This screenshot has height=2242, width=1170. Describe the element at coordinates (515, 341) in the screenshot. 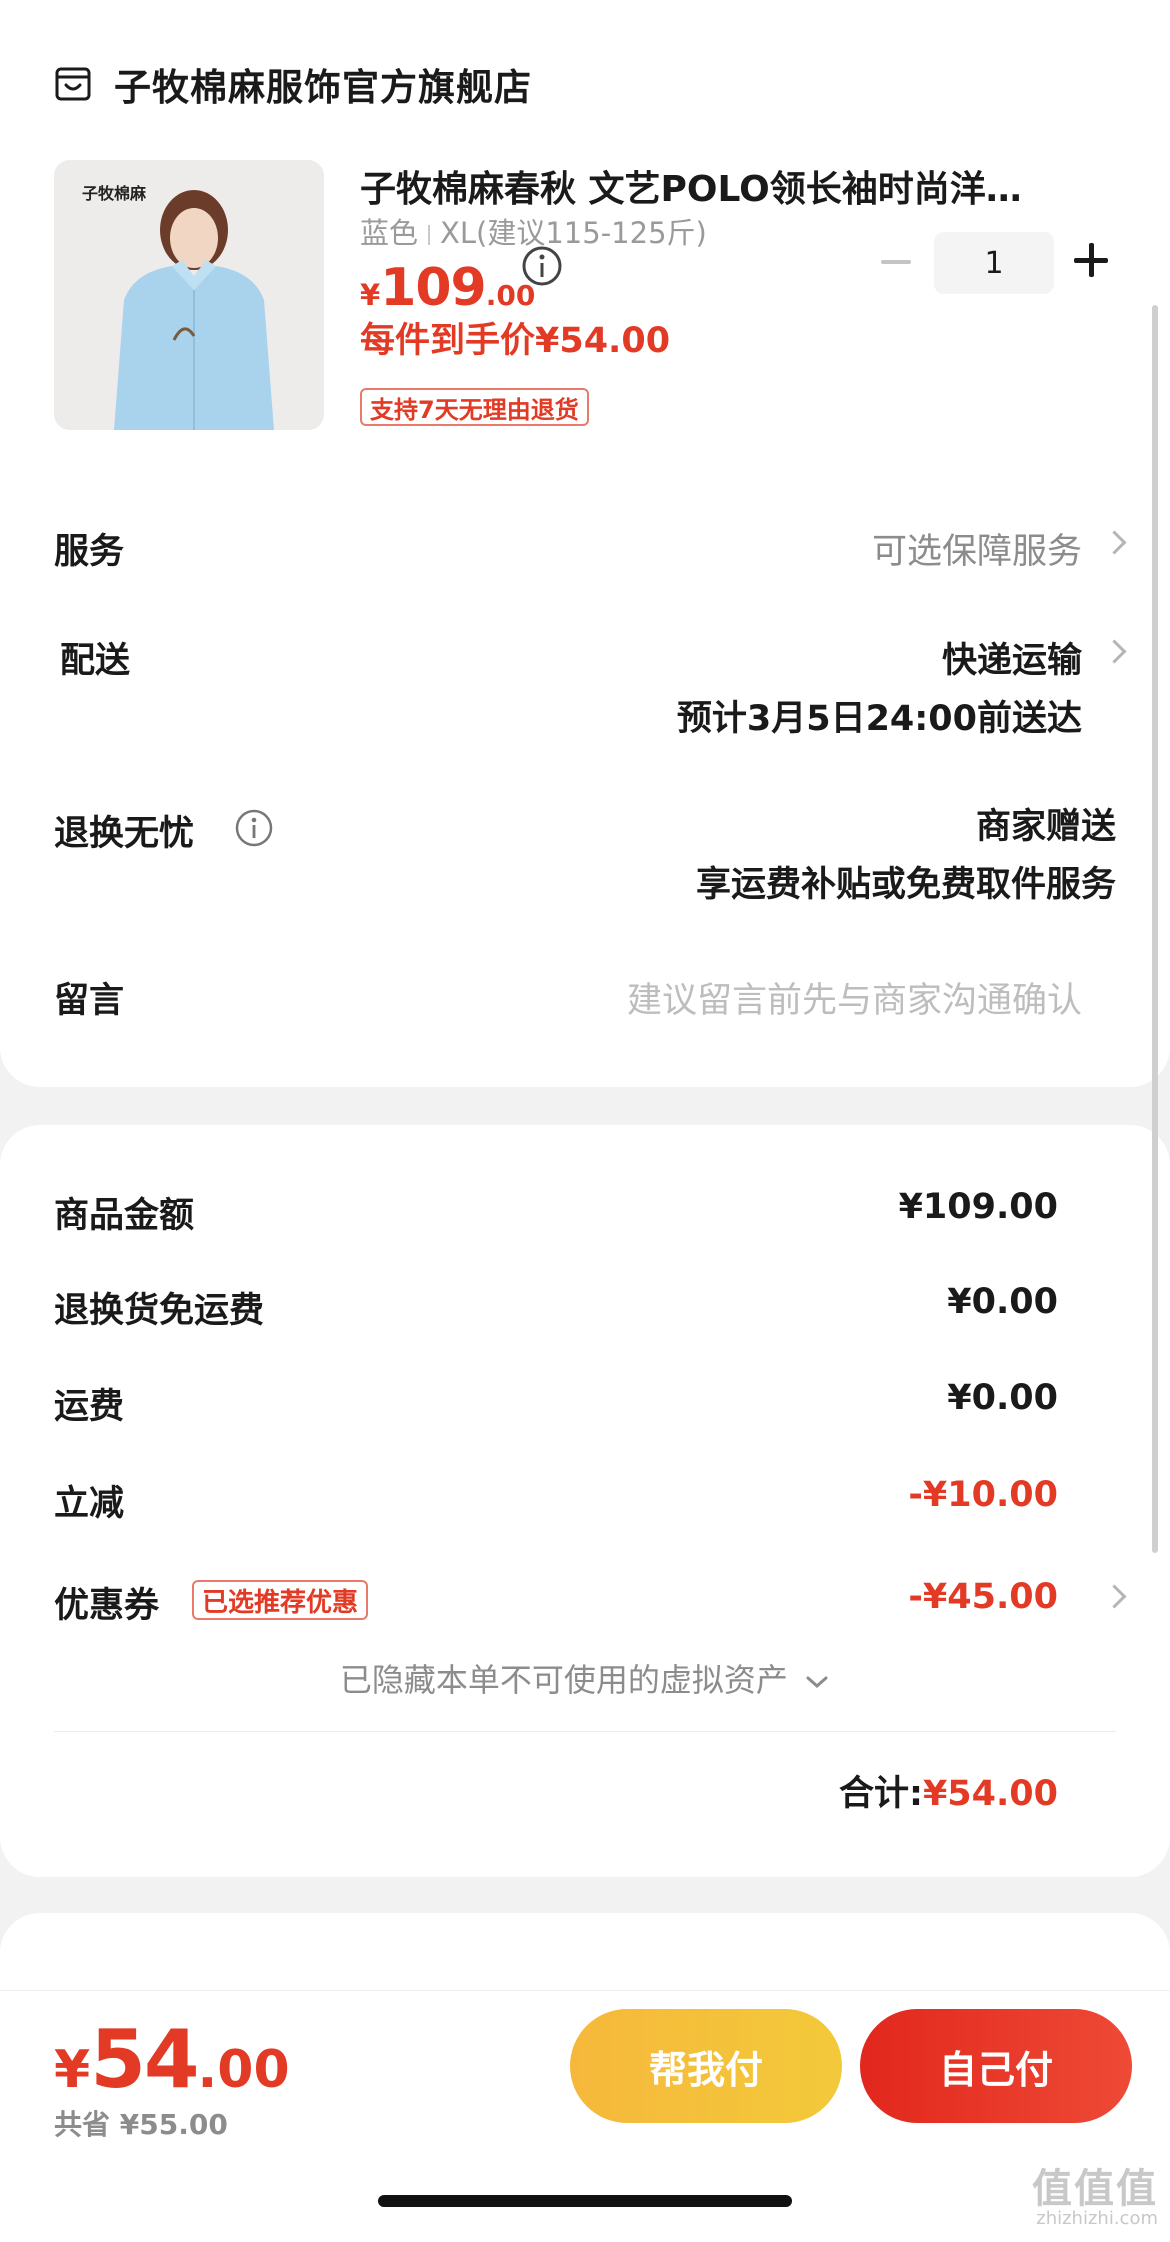

I see `per-item-price: 每件到手价¥54.00` at that location.